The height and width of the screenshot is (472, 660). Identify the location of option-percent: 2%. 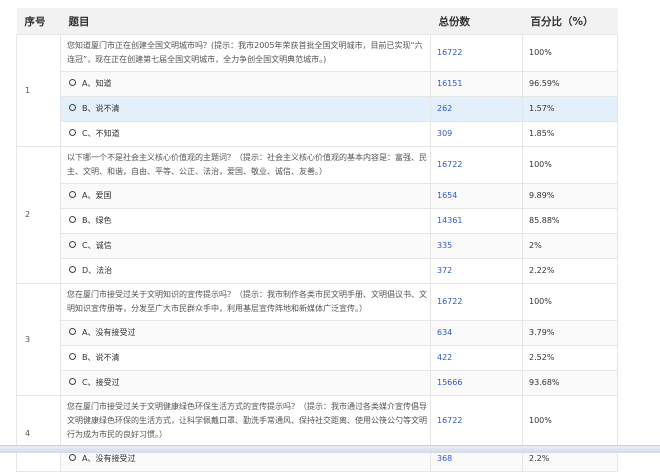
(570, 246).